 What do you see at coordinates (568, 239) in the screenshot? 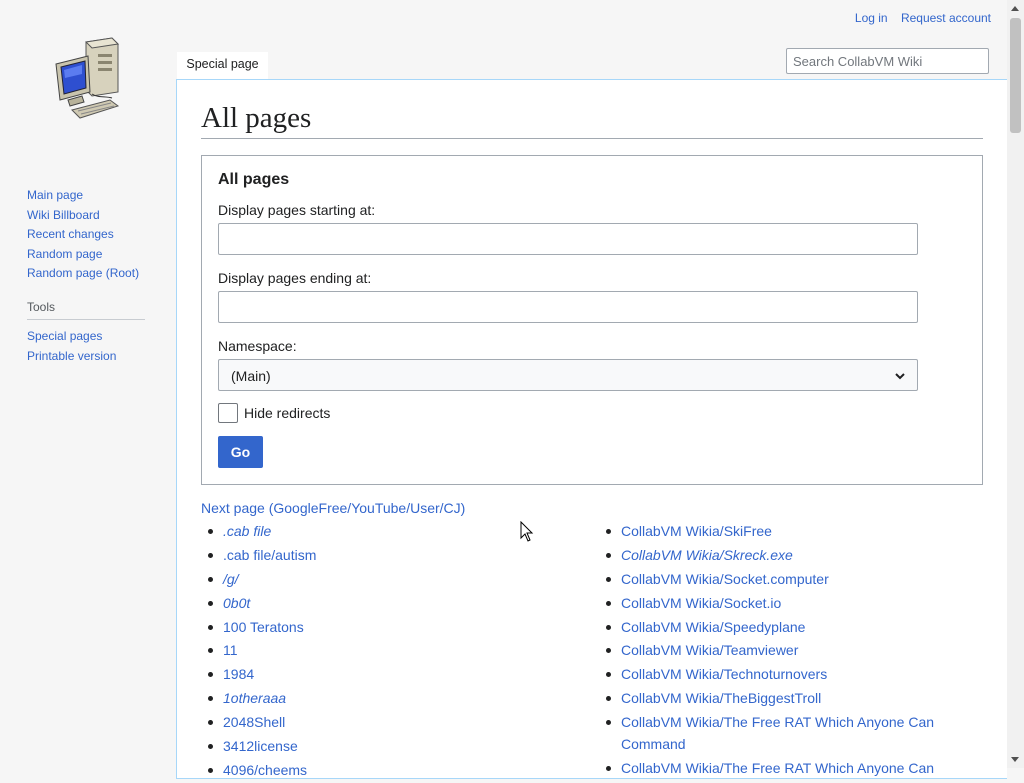
I see `from-input` at bounding box center [568, 239].